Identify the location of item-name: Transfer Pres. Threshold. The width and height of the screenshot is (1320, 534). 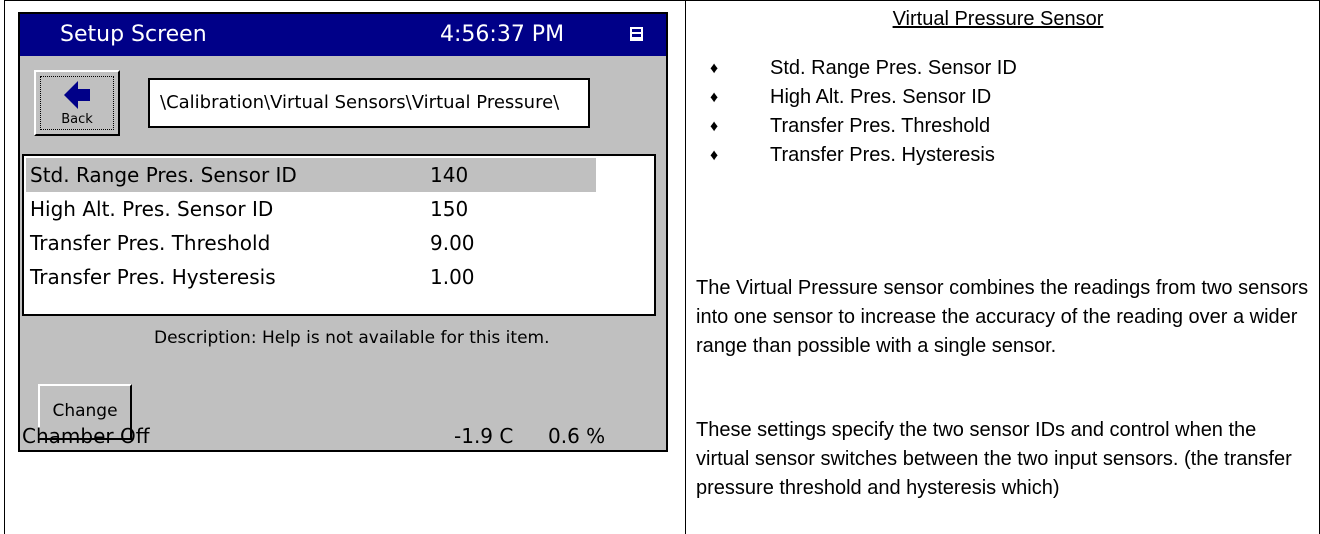
(150, 243).